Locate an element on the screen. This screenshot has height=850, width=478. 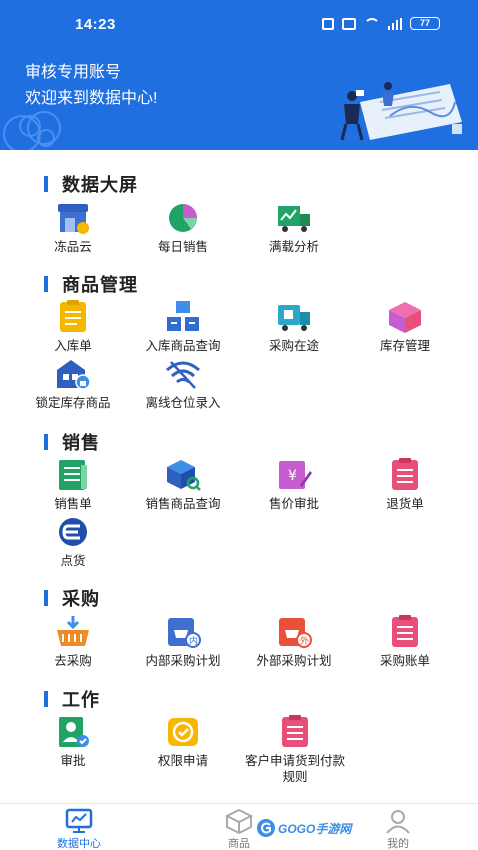
menu-item-permission-request: 权限申请 is located at coordinates (183, 741).